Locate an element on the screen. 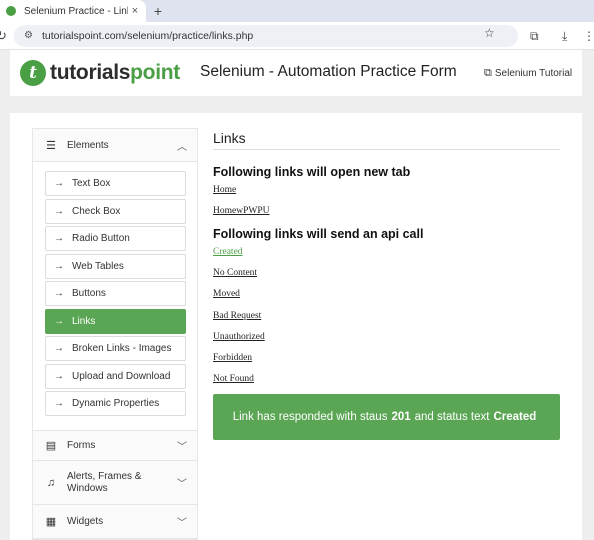 This screenshot has height=540, width=594. sidebar-item-label: Links is located at coordinates (84, 321).